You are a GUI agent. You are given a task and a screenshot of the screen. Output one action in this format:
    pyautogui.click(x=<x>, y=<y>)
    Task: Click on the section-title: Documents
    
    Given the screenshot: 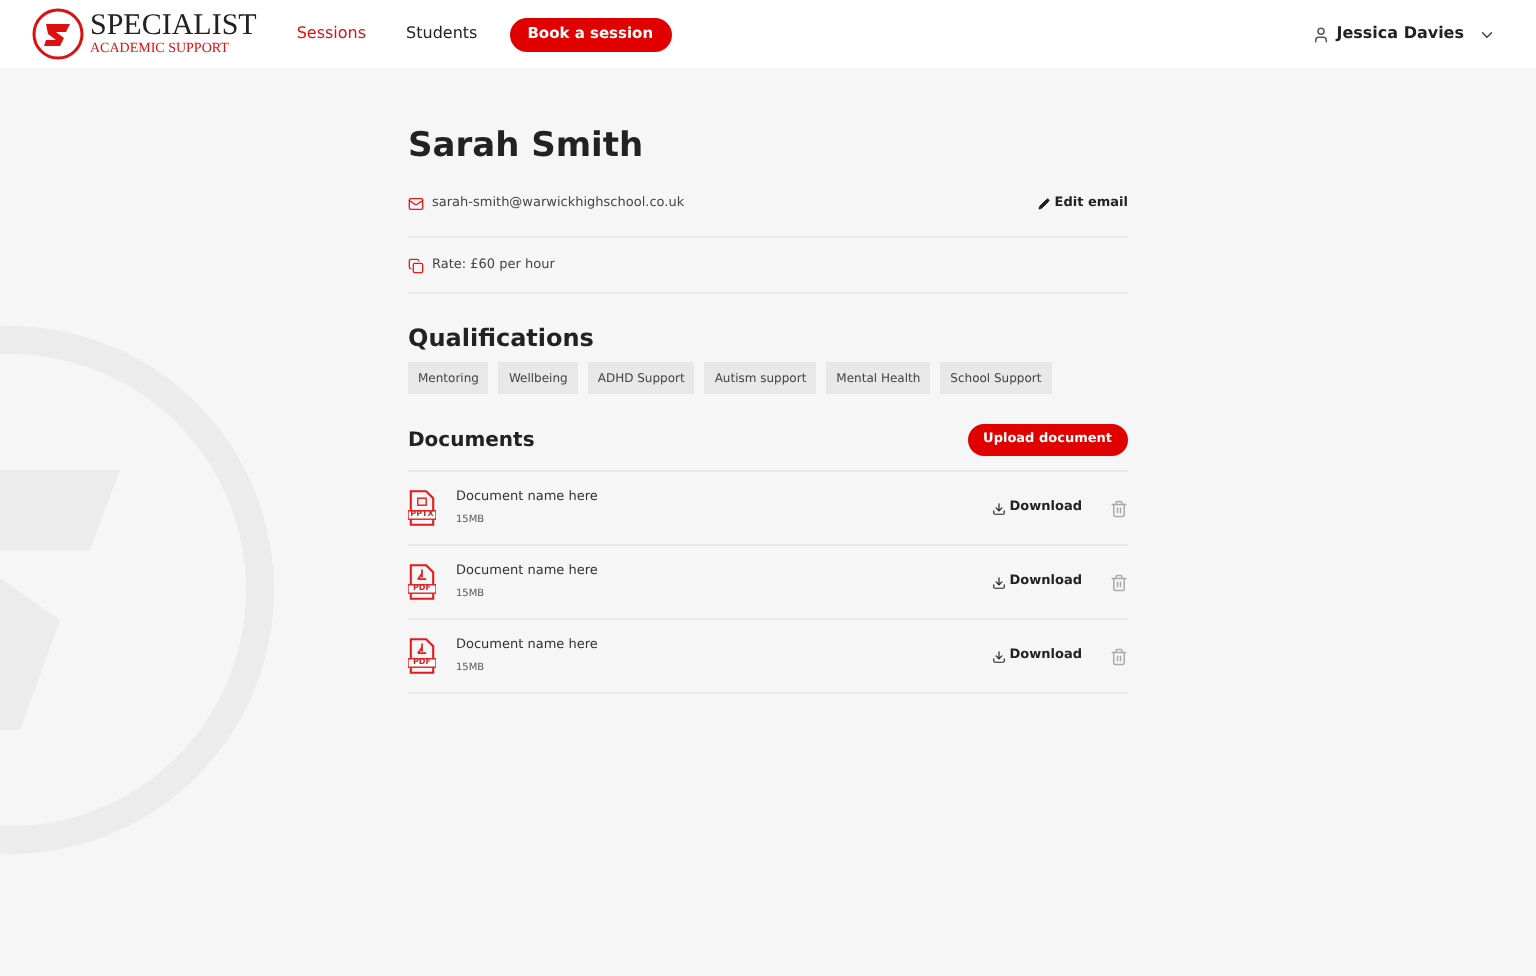 What is the action you would take?
    pyautogui.click(x=471, y=441)
    